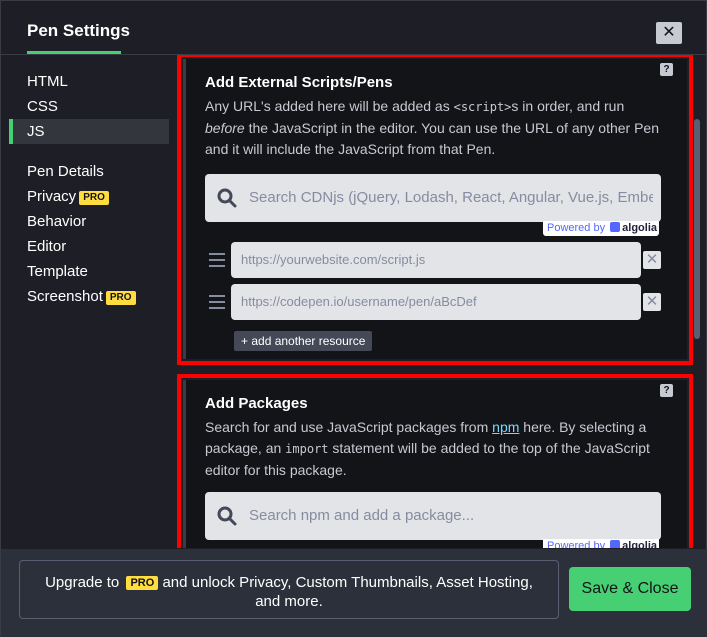 Image resolution: width=707 pixels, height=637 pixels. I want to click on section-title: Add Packages, so click(256, 403).